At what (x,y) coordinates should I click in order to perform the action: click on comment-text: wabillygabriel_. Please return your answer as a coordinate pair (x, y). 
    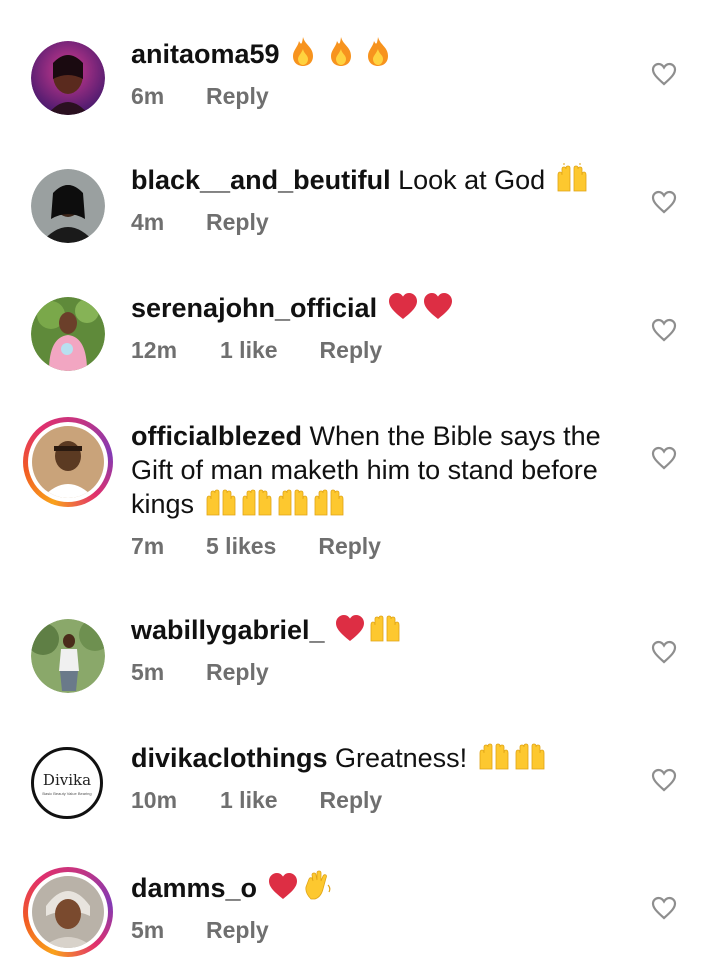
    Looking at the image, I should click on (381, 632).